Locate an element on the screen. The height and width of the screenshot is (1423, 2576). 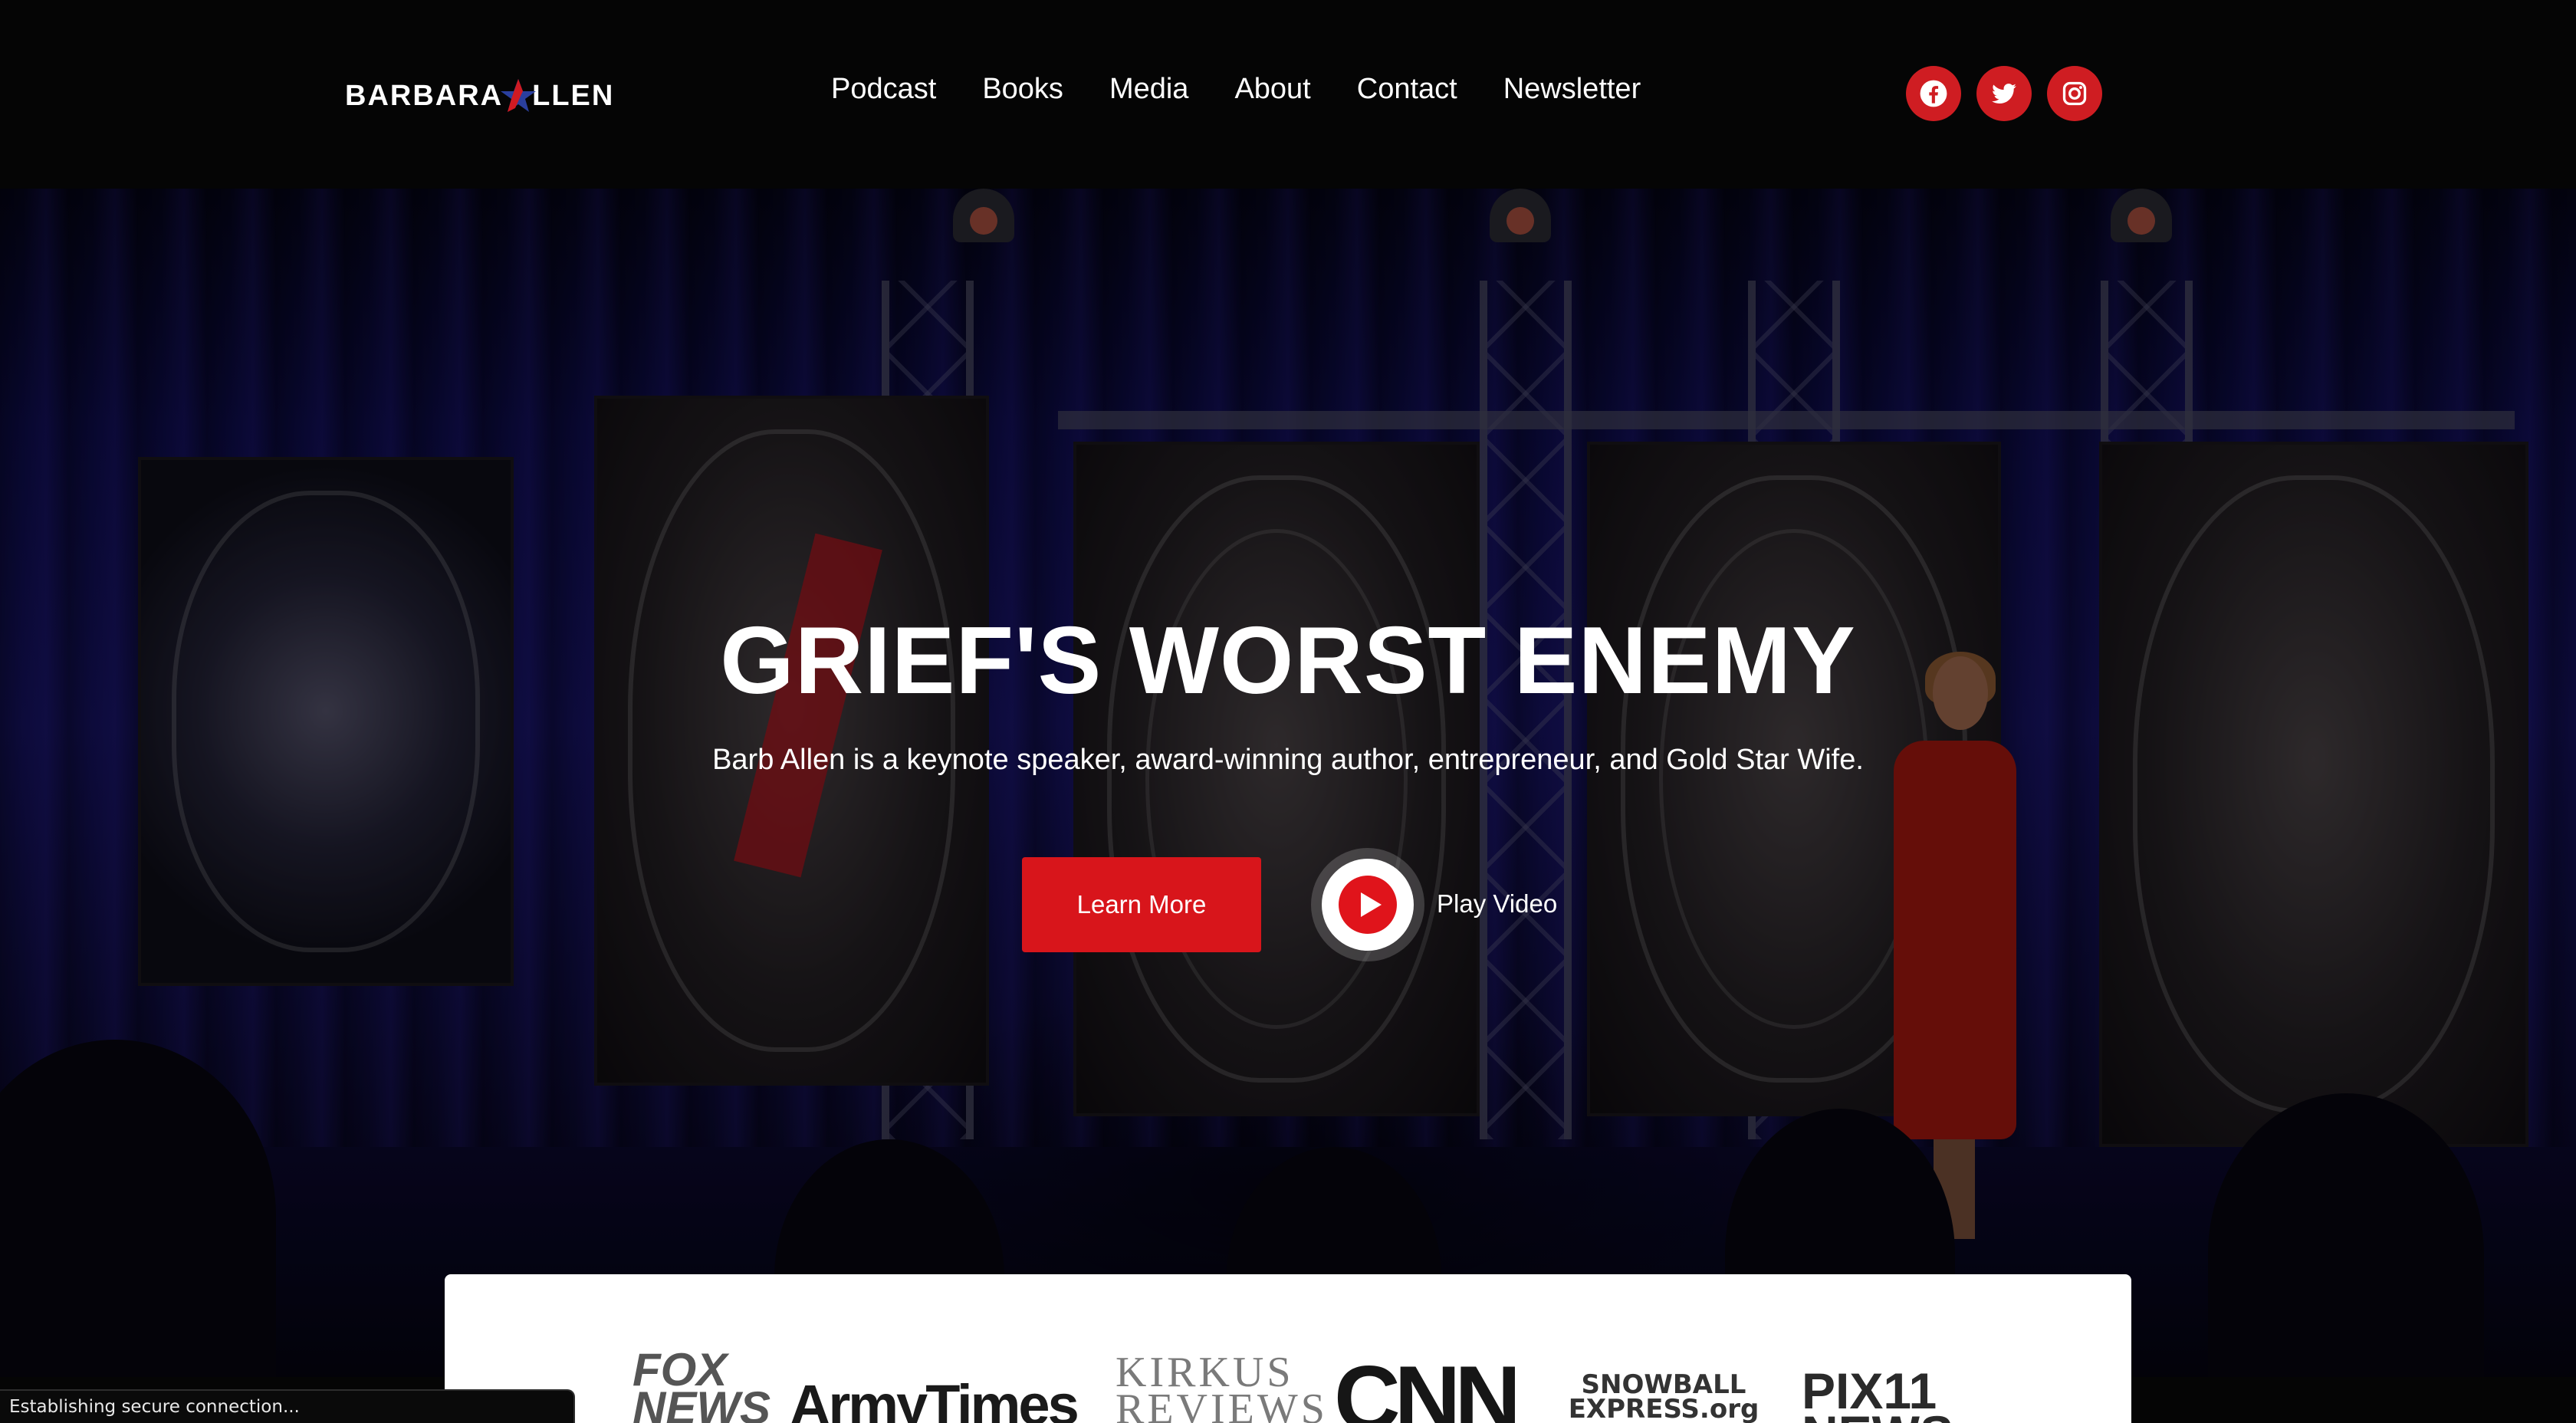
instagram-icon is located at coordinates (2075, 93).